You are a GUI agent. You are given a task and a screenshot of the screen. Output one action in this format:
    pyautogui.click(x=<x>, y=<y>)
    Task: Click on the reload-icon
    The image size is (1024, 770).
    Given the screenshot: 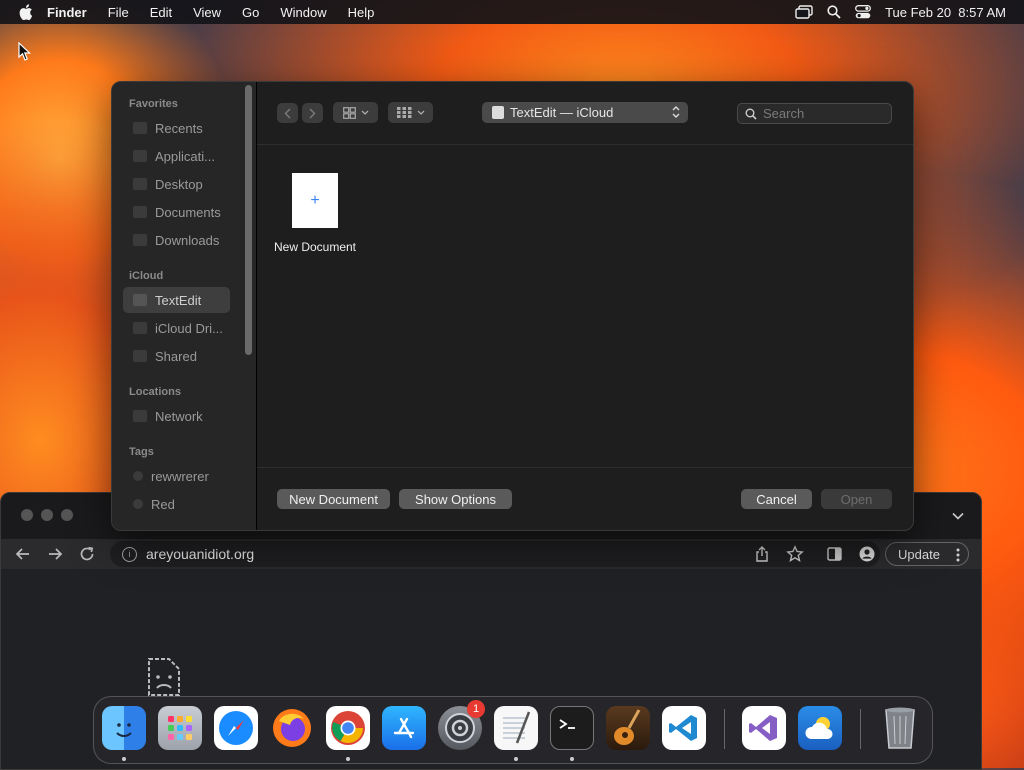 What is the action you would take?
    pyautogui.click(x=87, y=554)
    